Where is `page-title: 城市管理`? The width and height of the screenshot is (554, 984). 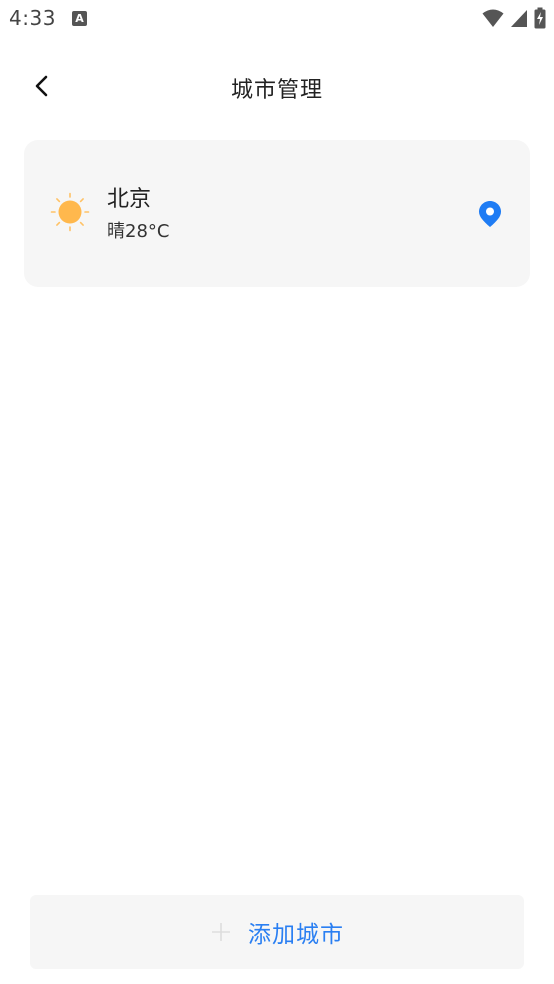 page-title: 城市管理 is located at coordinates (276, 90).